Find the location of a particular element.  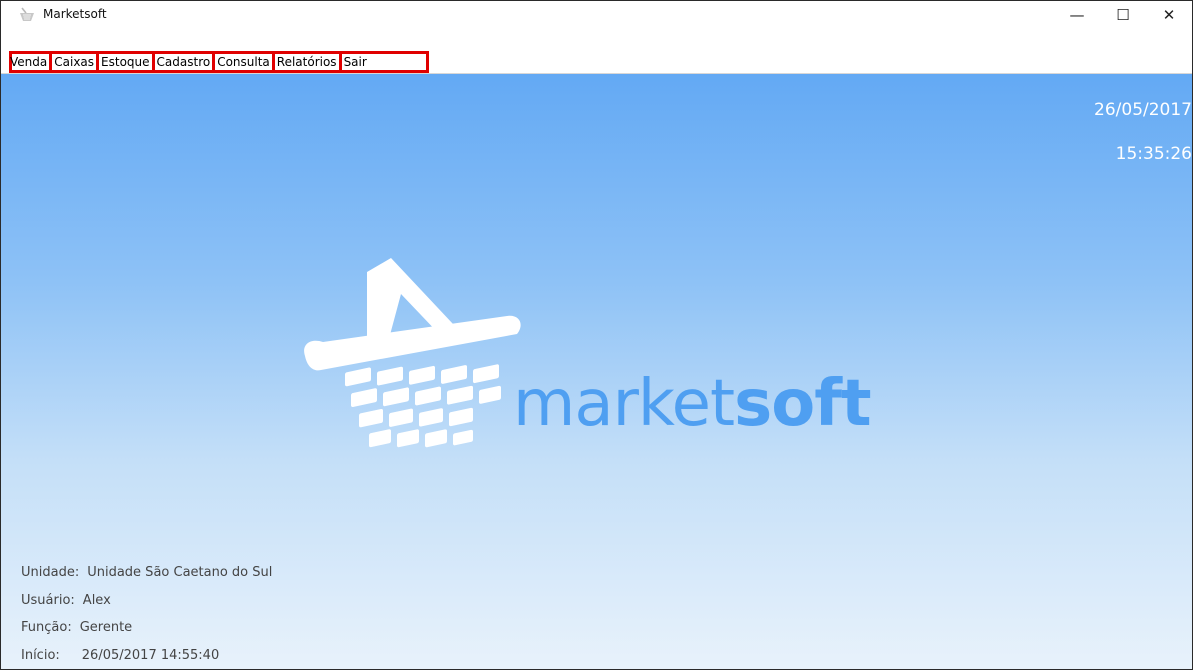

session-unit: Unidade: Unidade São Caetano do Sul is located at coordinates (146, 572).